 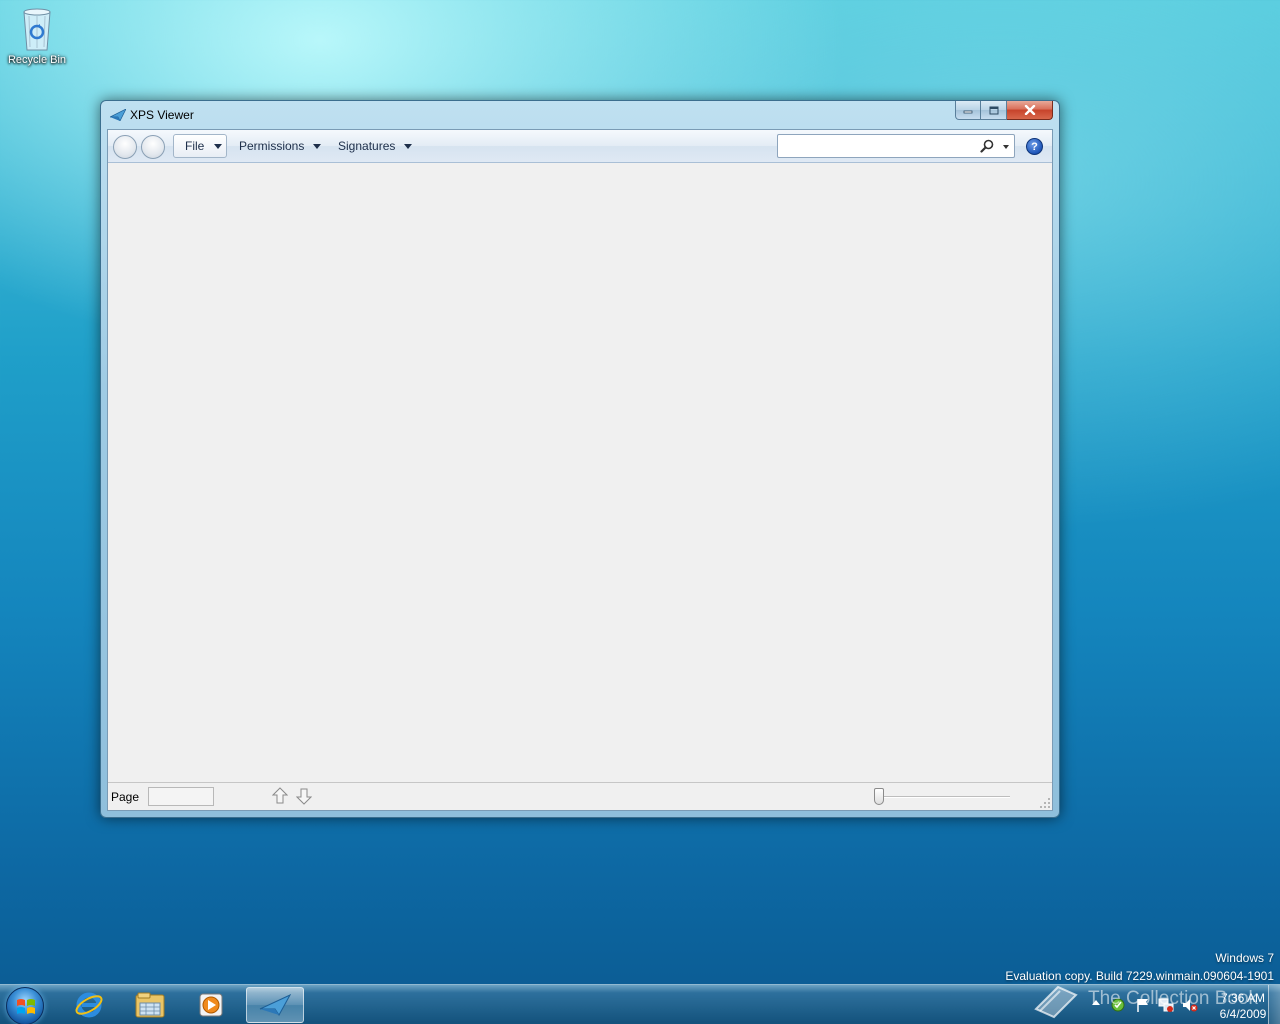 I want to click on search-icon, so click(x=987, y=146).